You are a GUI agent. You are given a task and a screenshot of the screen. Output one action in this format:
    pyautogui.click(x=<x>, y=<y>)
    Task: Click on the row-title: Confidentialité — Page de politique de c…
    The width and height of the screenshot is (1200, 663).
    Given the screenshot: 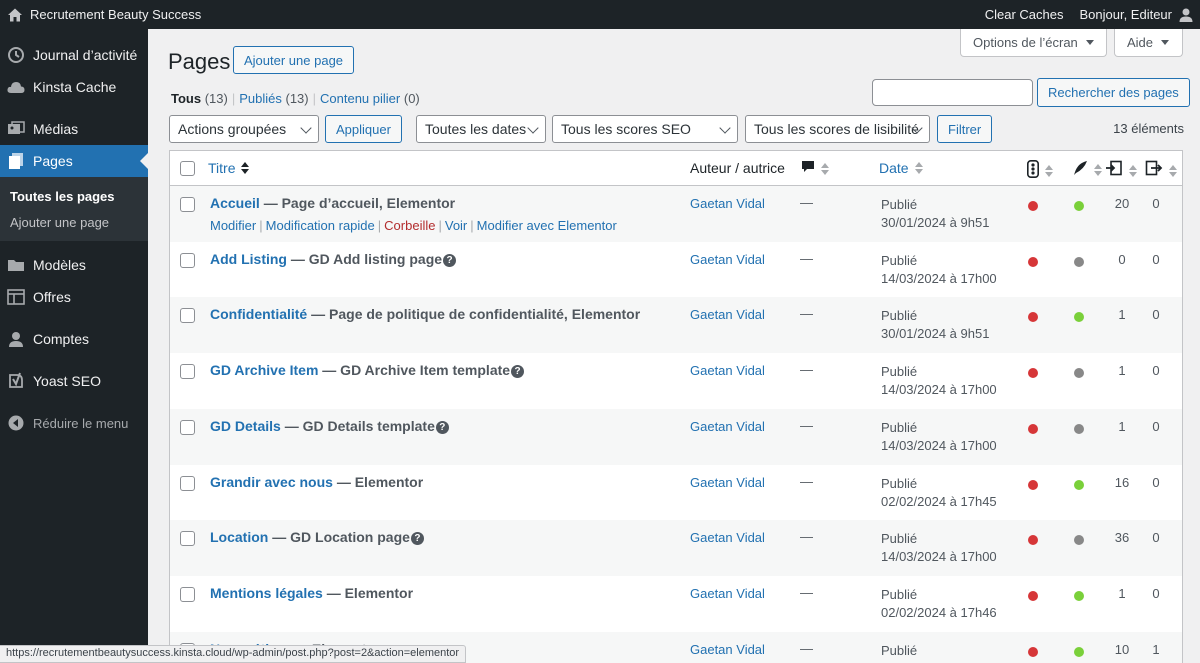 What is the action you would take?
    pyautogui.click(x=425, y=314)
    